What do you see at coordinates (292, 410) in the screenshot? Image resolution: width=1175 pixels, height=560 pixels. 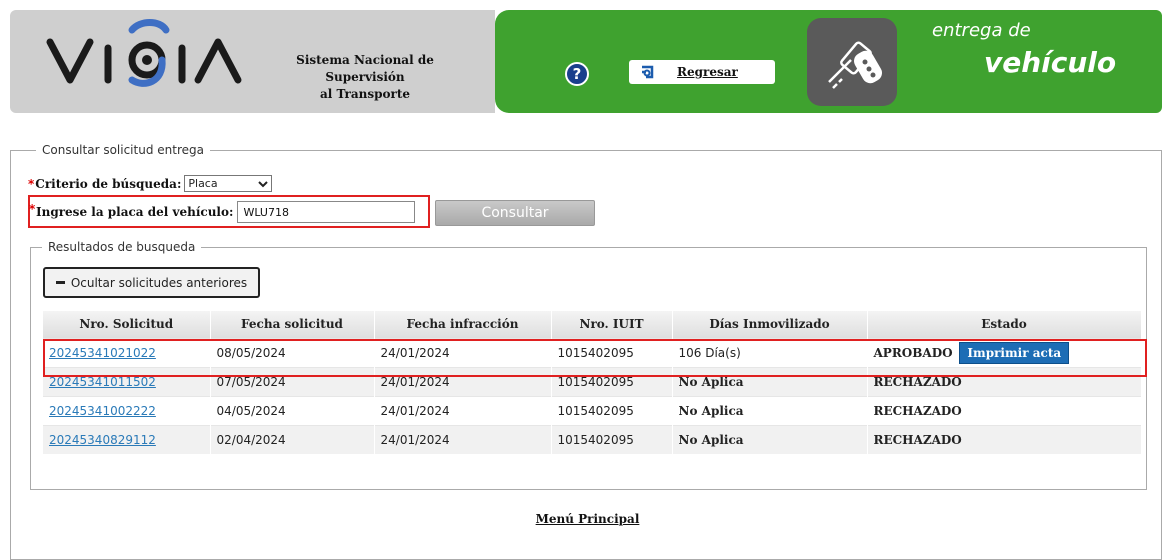 I see `request-date-cell: 04/05/2024` at bounding box center [292, 410].